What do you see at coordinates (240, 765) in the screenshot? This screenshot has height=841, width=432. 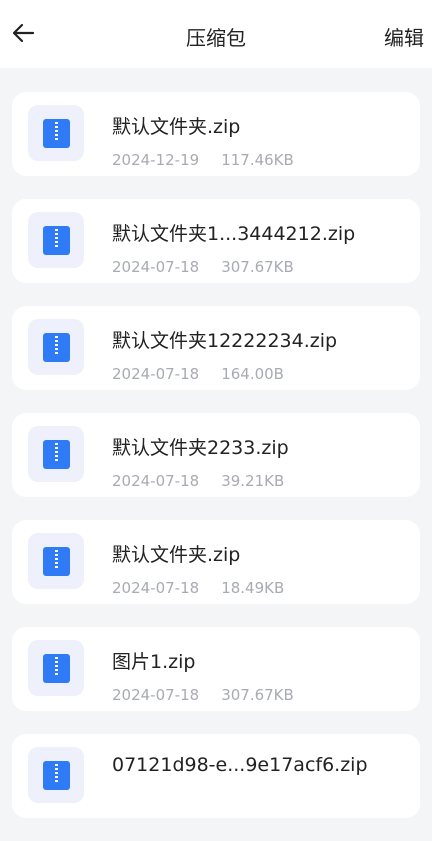 I see `file-name: 07121d98-e...9e17acf6.zip` at bounding box center [240, 765].